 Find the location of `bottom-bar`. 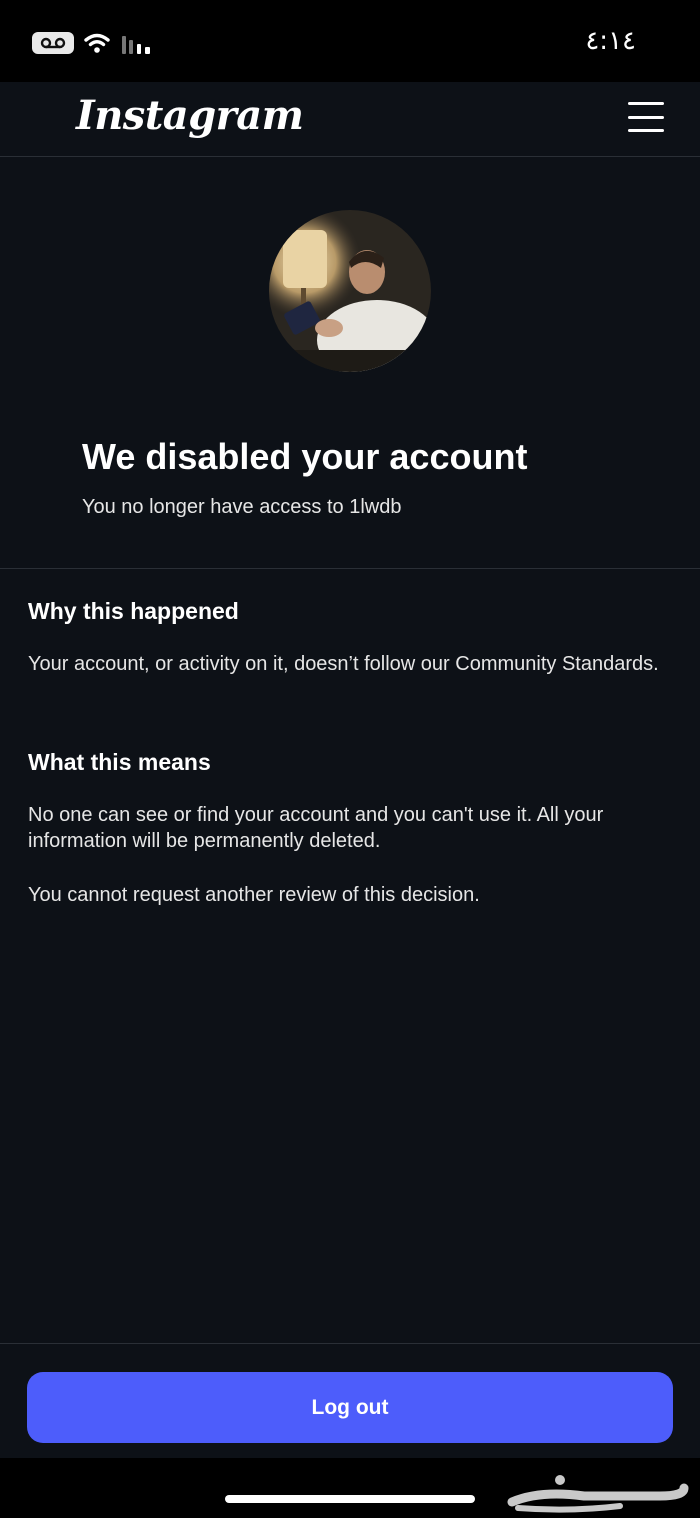

bottom-bar is located at coordinates (350, 1488).